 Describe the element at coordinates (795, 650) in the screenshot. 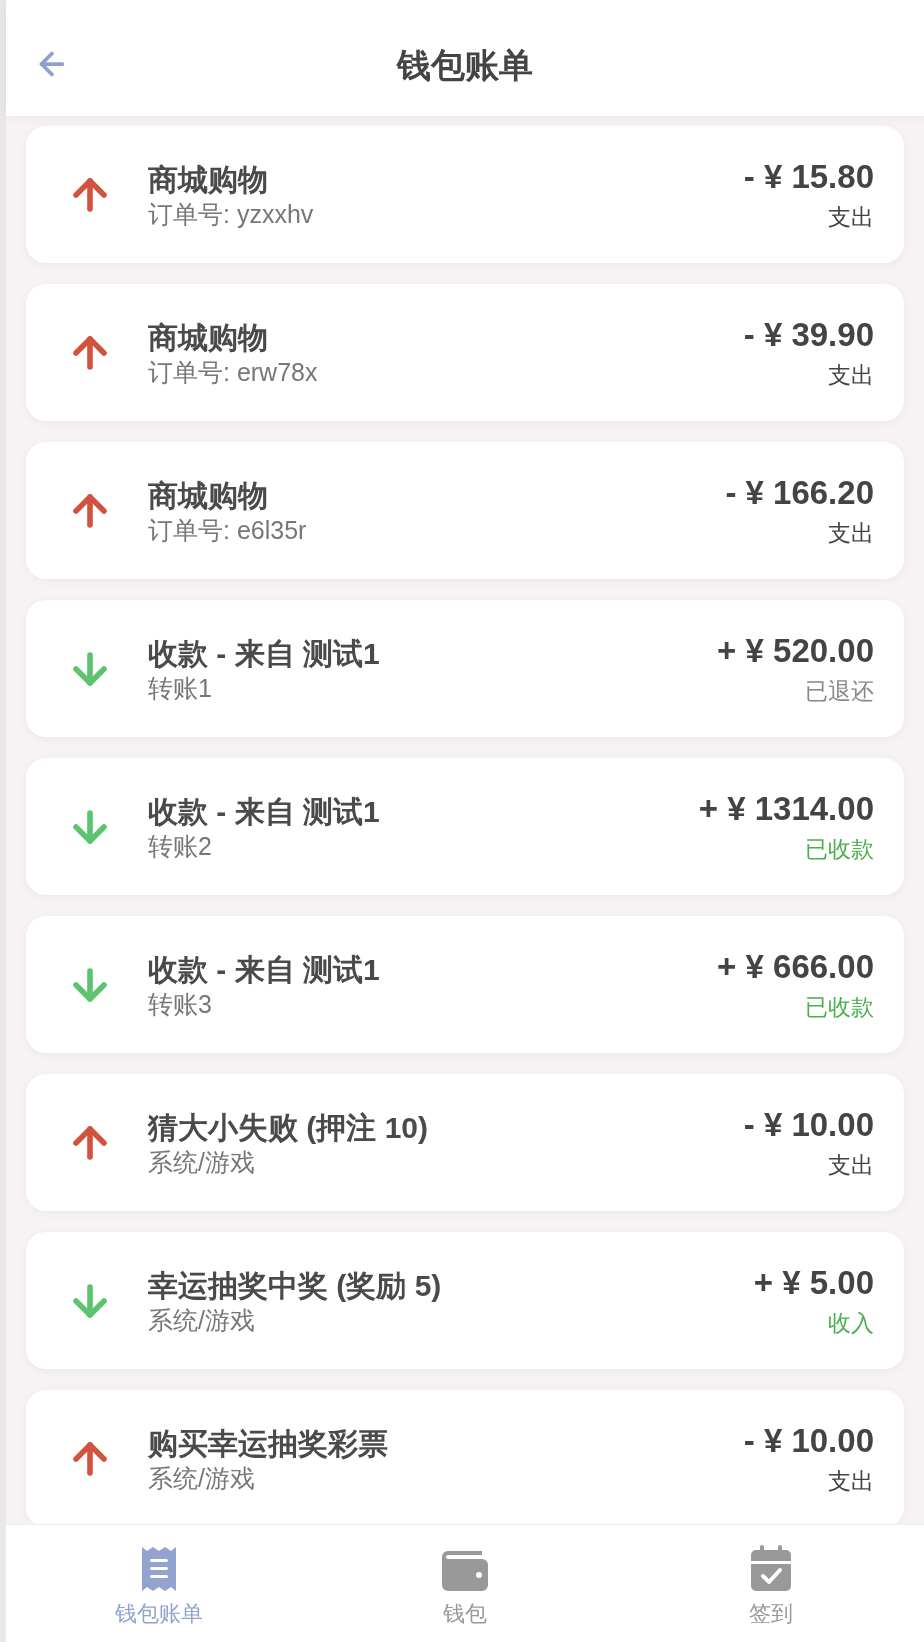

I see `transaction-amount: + ¥ 520.00` at that location.